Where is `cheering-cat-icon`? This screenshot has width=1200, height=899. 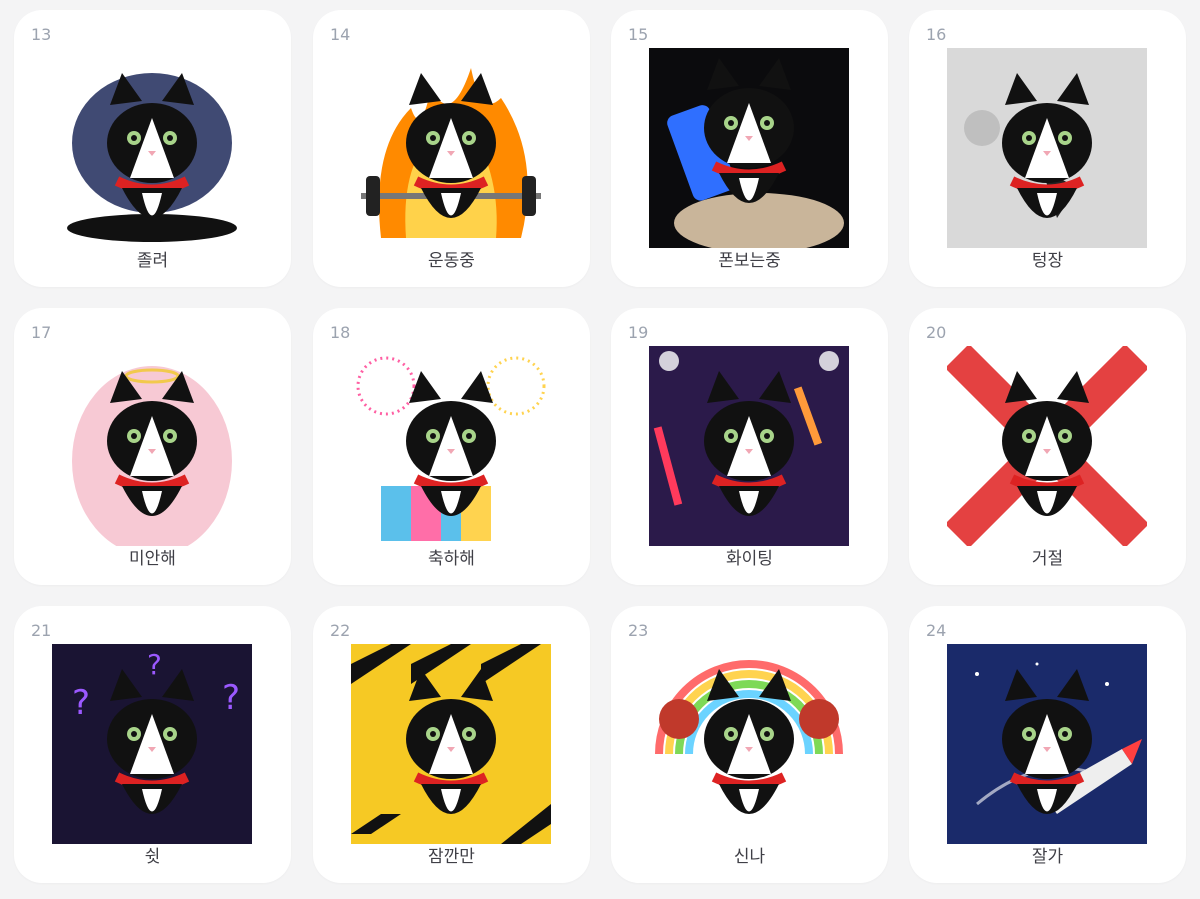
cheering-cat-icon is located at coordinates (749, 446).